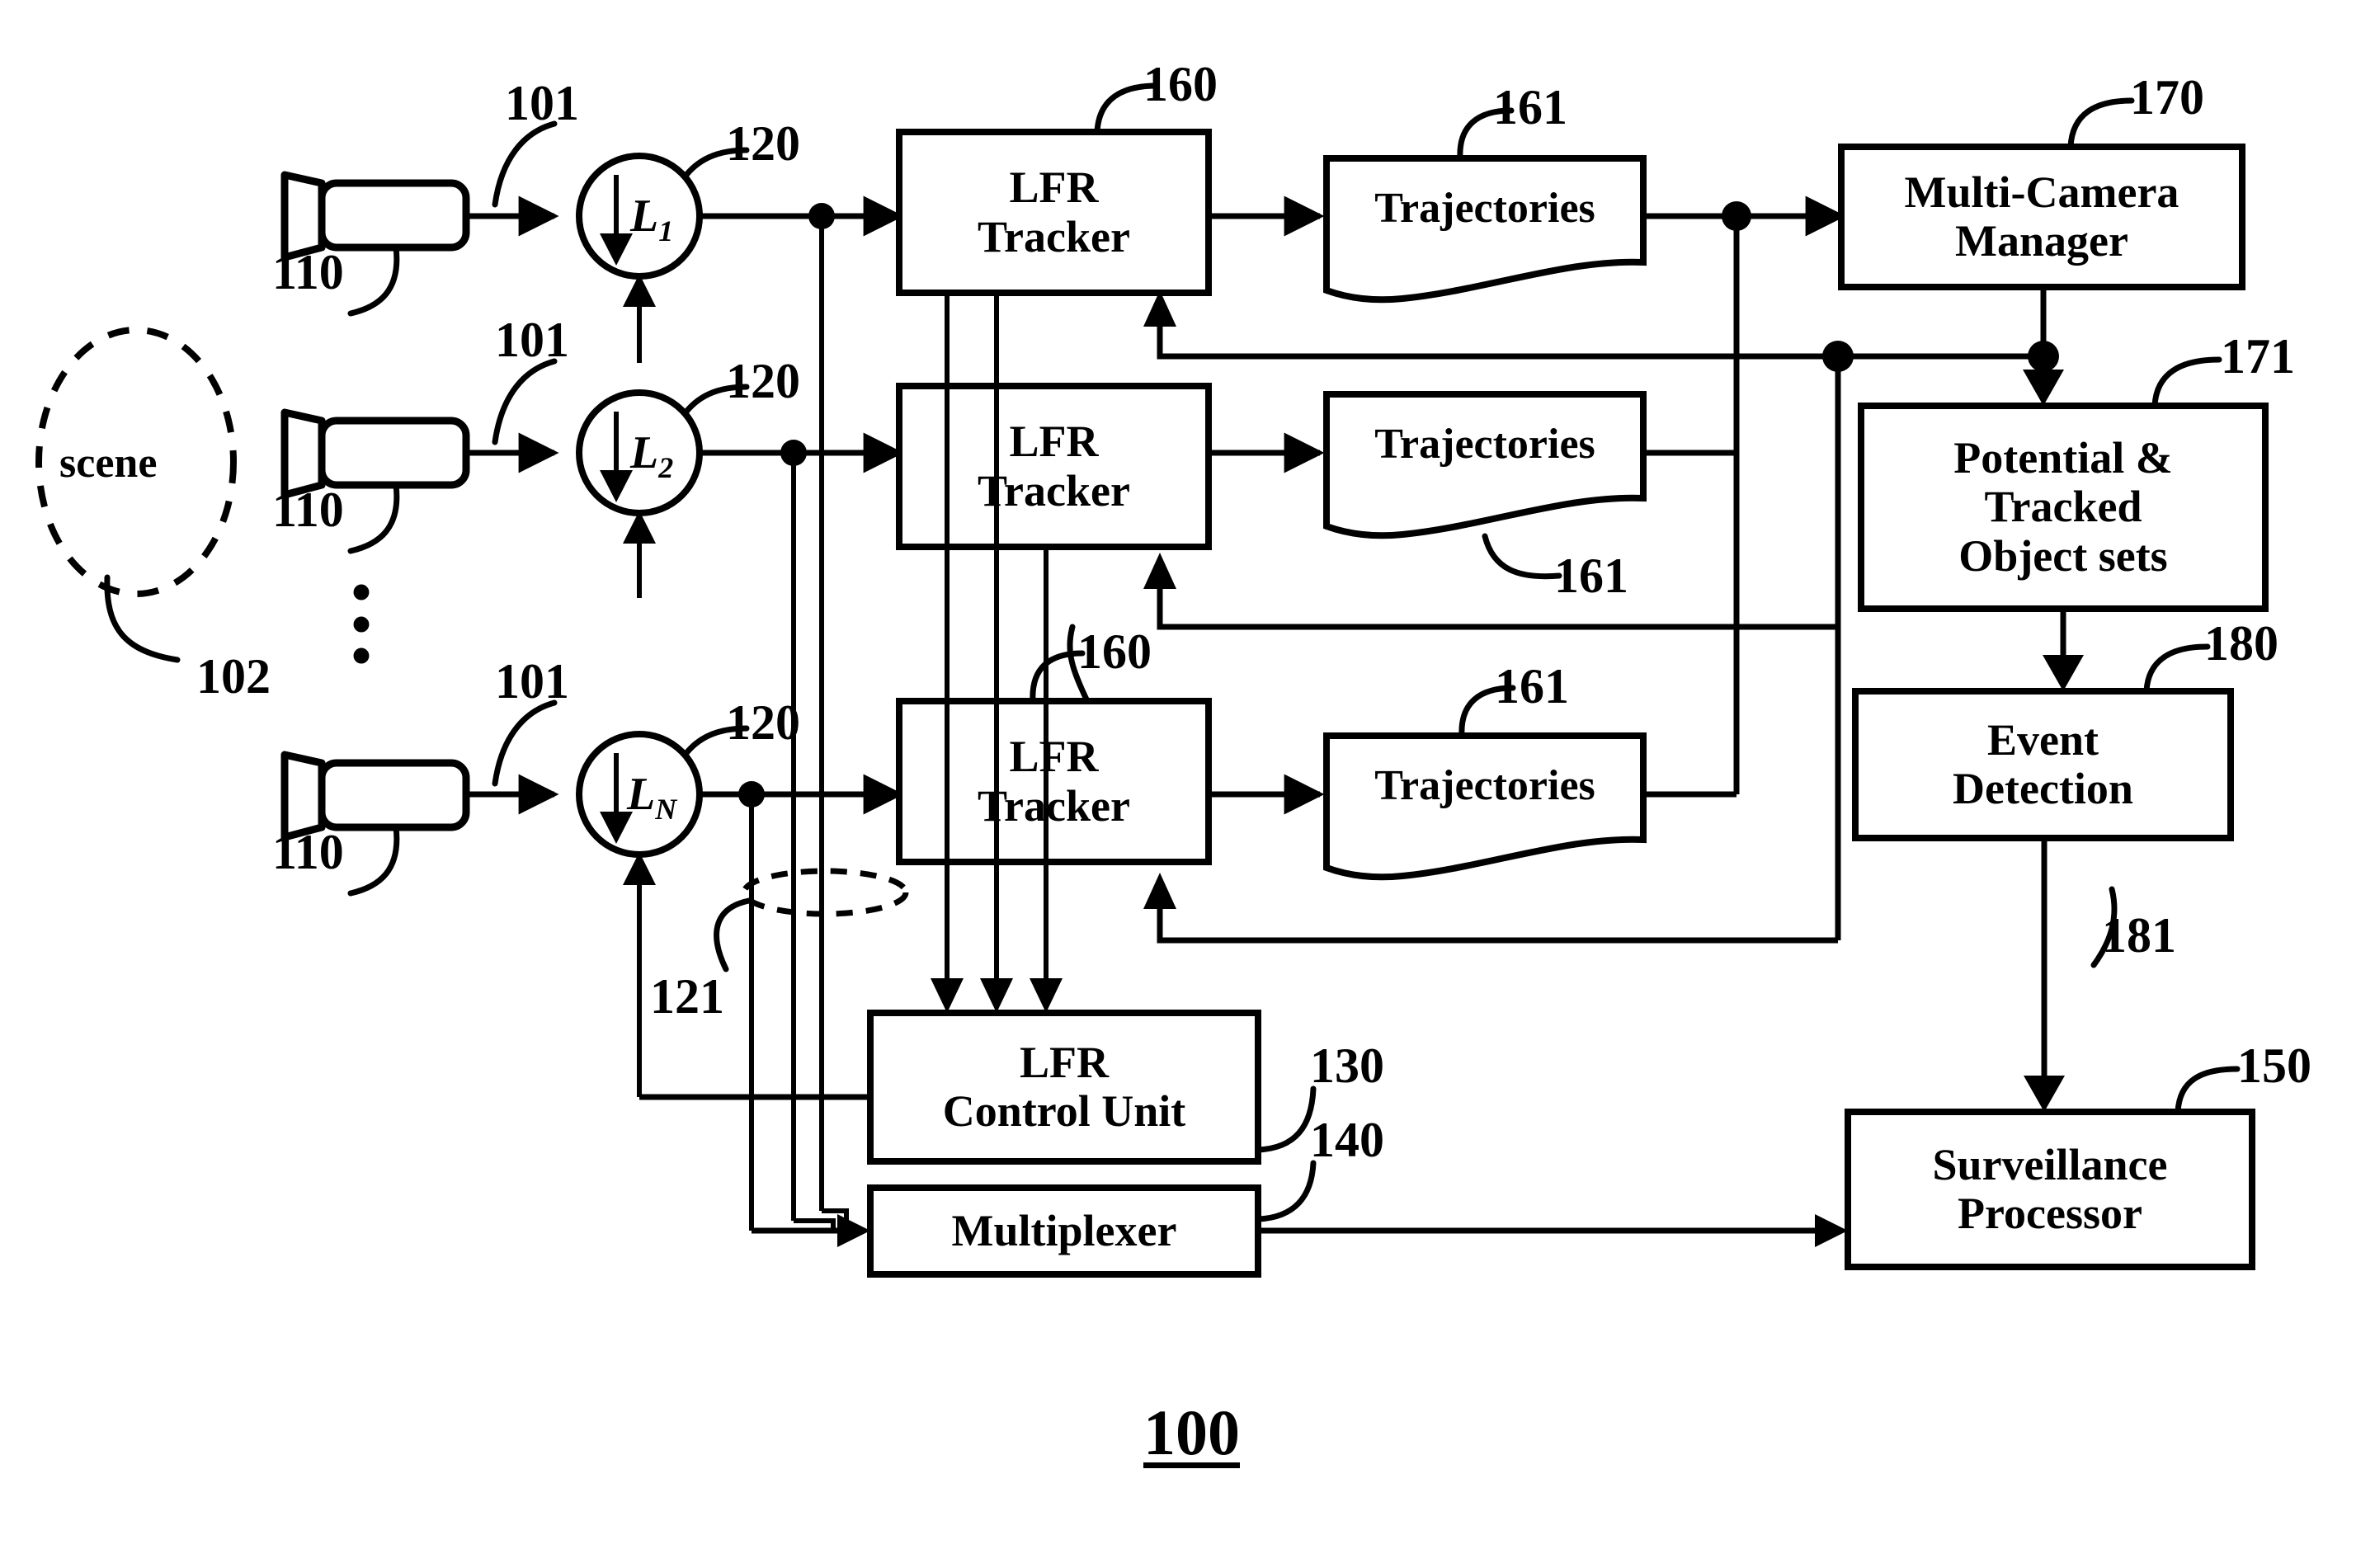 This screenshot has height=1568, width=2375. Describe the element at coordinates (1054, 187) in the screenshot. I see `lfr-tracker-1-line1: LFR` at that location.